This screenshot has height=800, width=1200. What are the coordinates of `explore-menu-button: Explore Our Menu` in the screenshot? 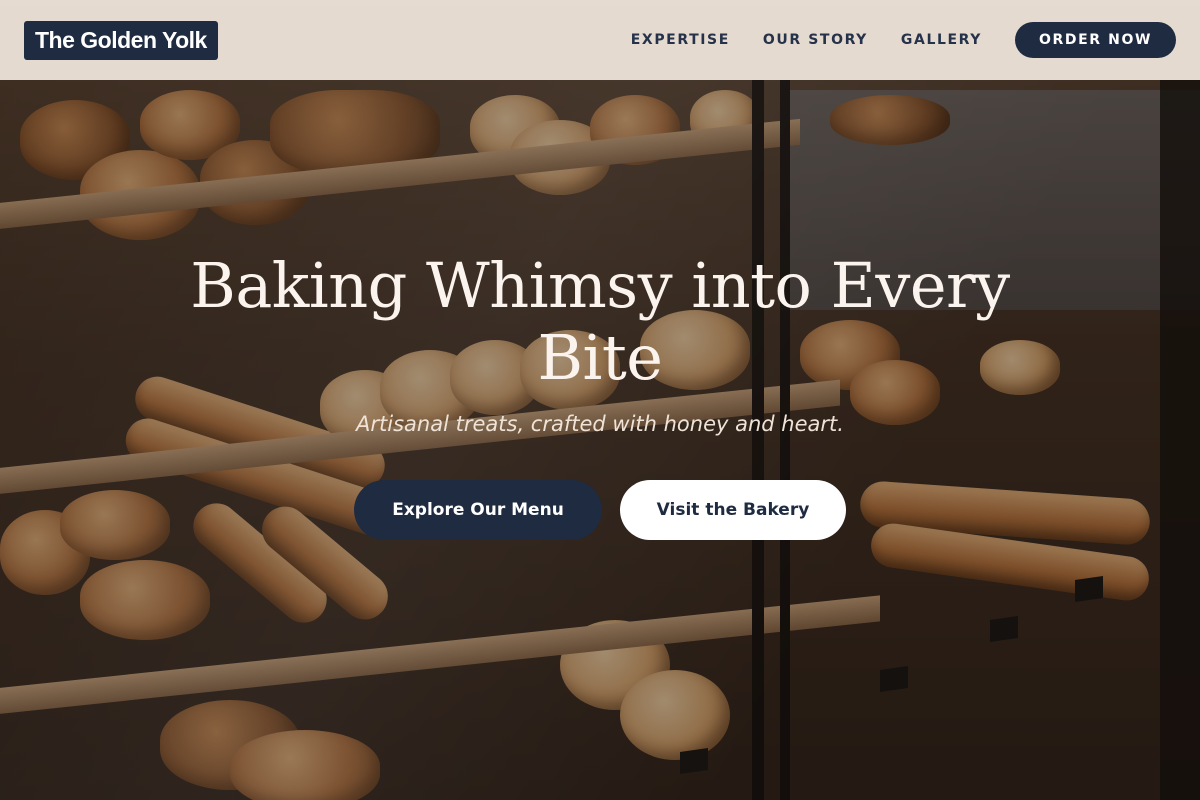 It's located at (478, 510).